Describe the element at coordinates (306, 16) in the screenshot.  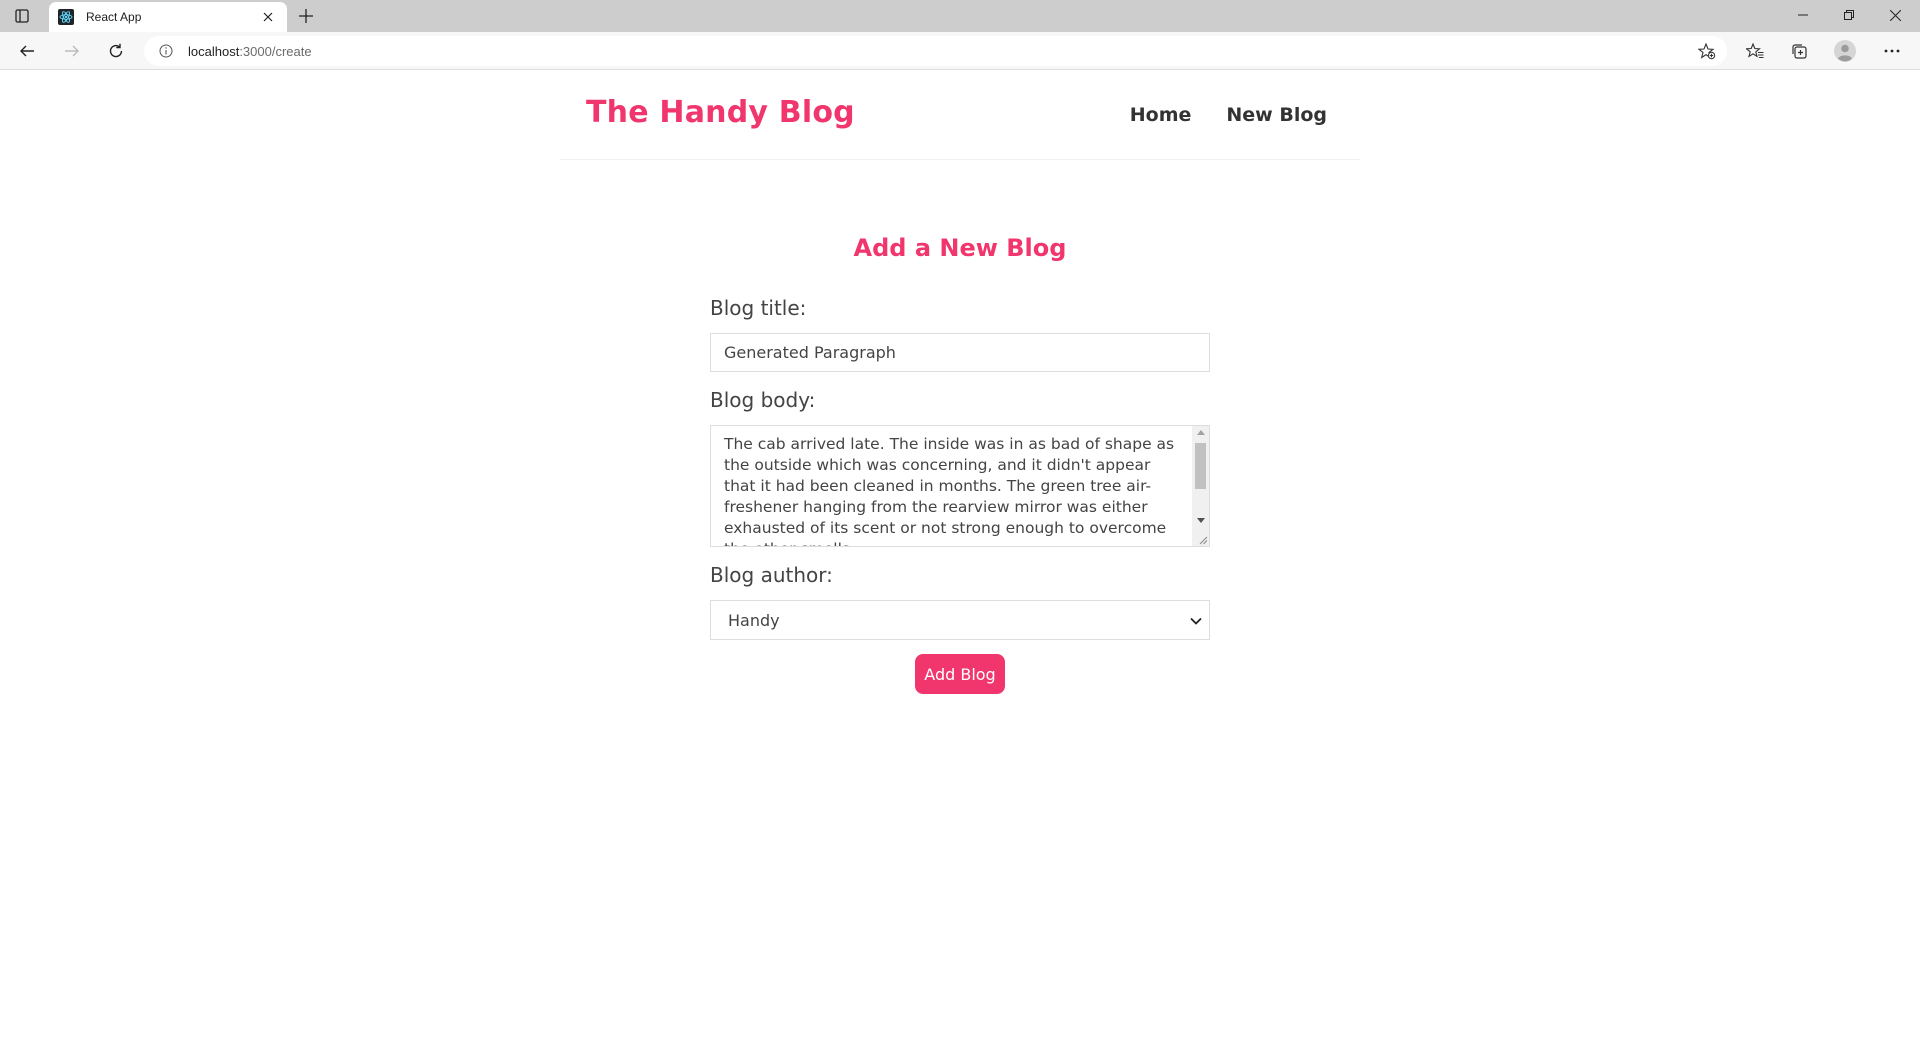
I see `plus-icon` at that location.